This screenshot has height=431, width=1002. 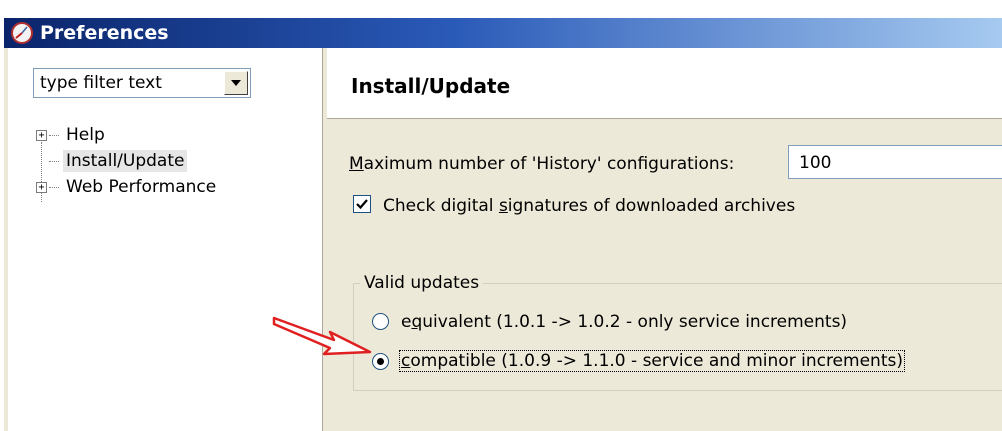 I want to click on label-text: e, so click(x=406, y=322).